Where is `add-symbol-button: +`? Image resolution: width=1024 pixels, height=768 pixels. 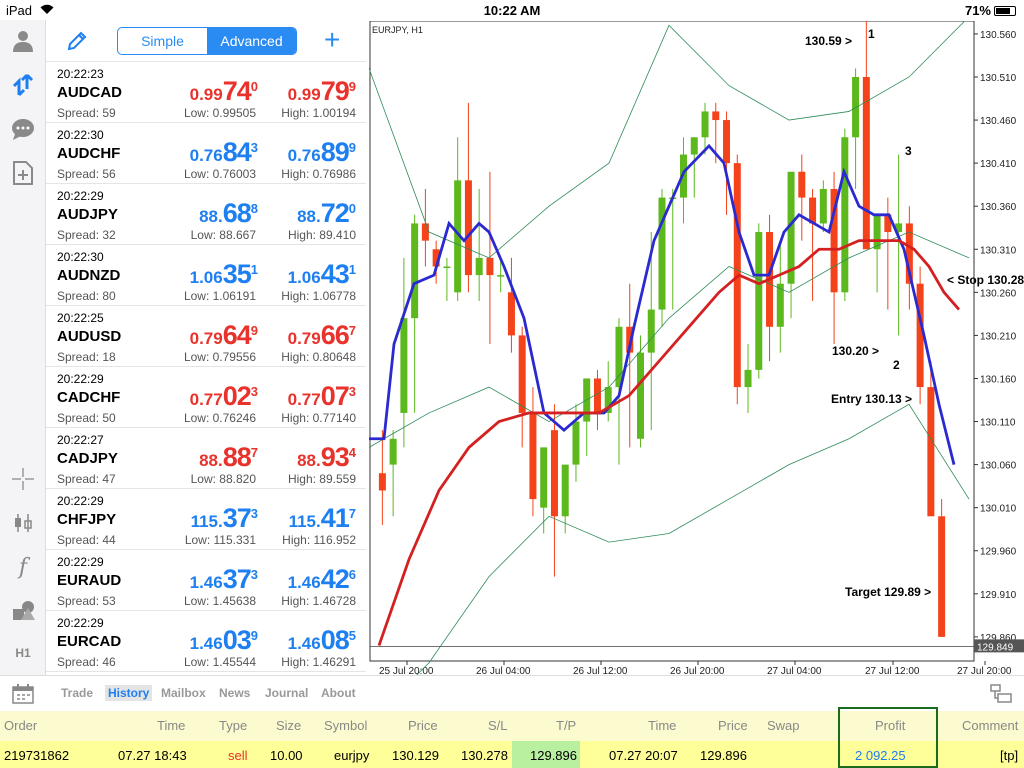
add-symbol-button: + is located at coordinates (332, 40).